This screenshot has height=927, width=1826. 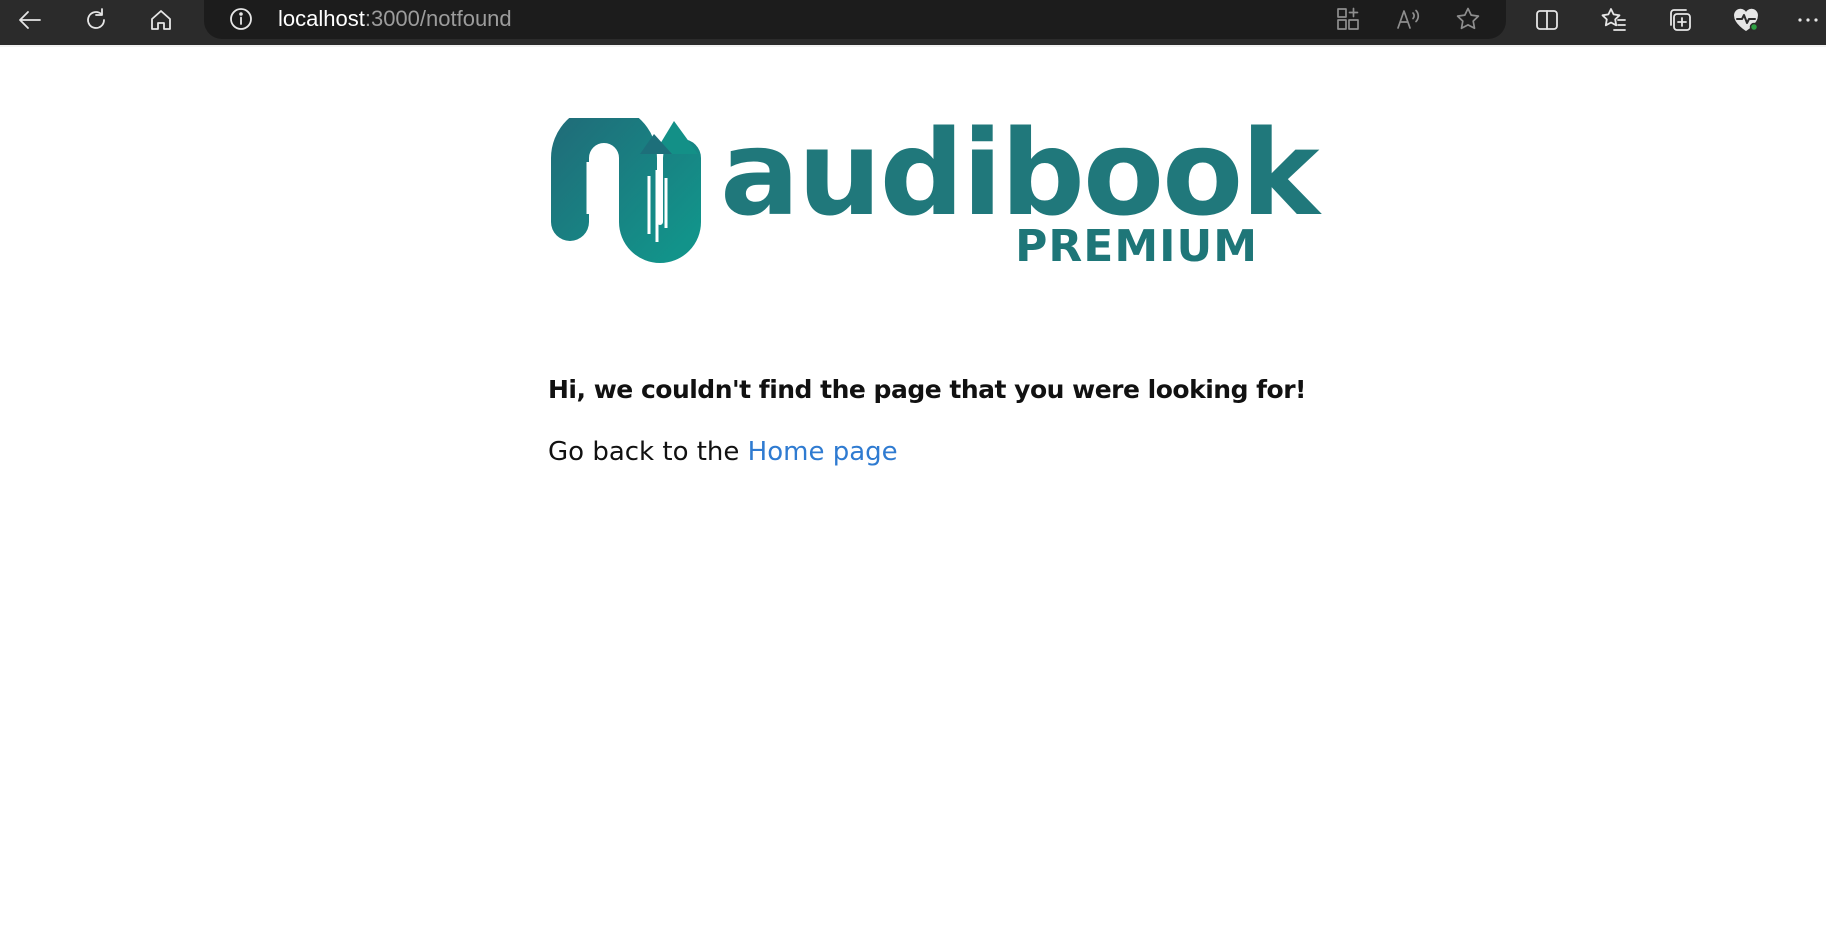 I want to click on url-path: :3000/notfound, so click(x=438, y=18).